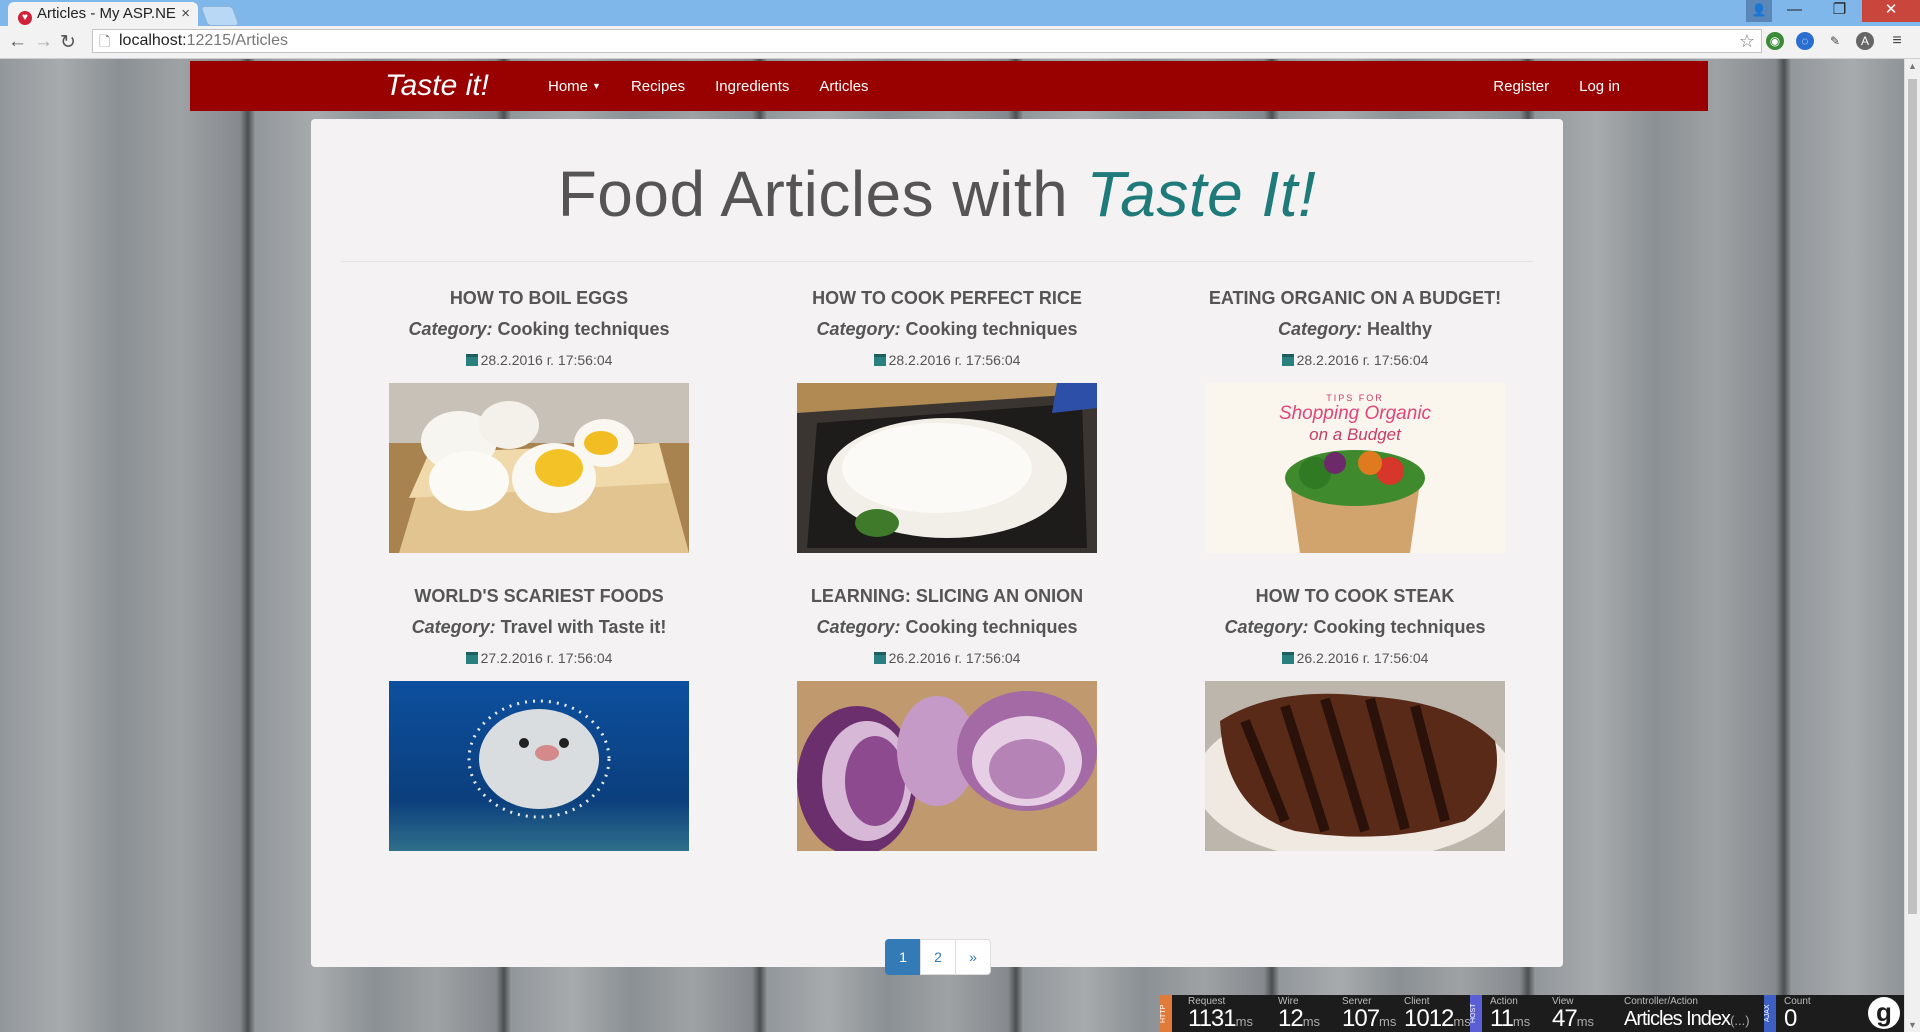  What do you see at coordinates (1220, 1014) in the screenshot?
I see `glimpse-request: Request 1131ms` at bounding box center [1220, 1014].